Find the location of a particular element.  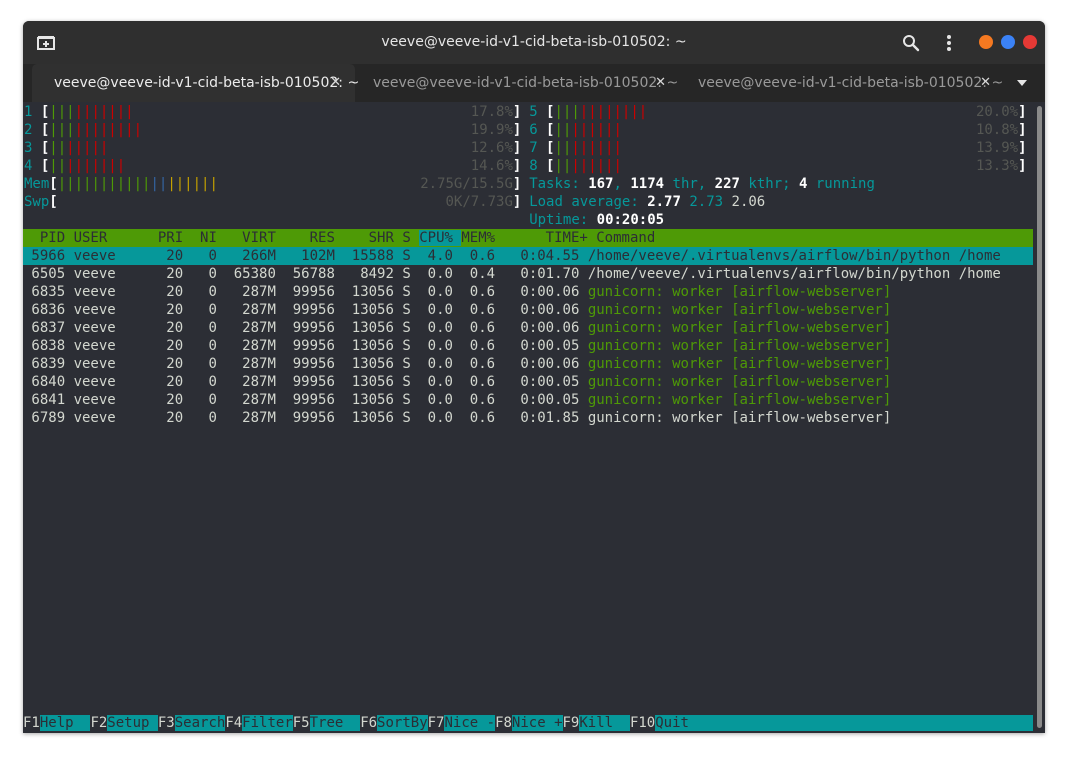

scrollbar-thumb is located at coordinates (1039, 417).